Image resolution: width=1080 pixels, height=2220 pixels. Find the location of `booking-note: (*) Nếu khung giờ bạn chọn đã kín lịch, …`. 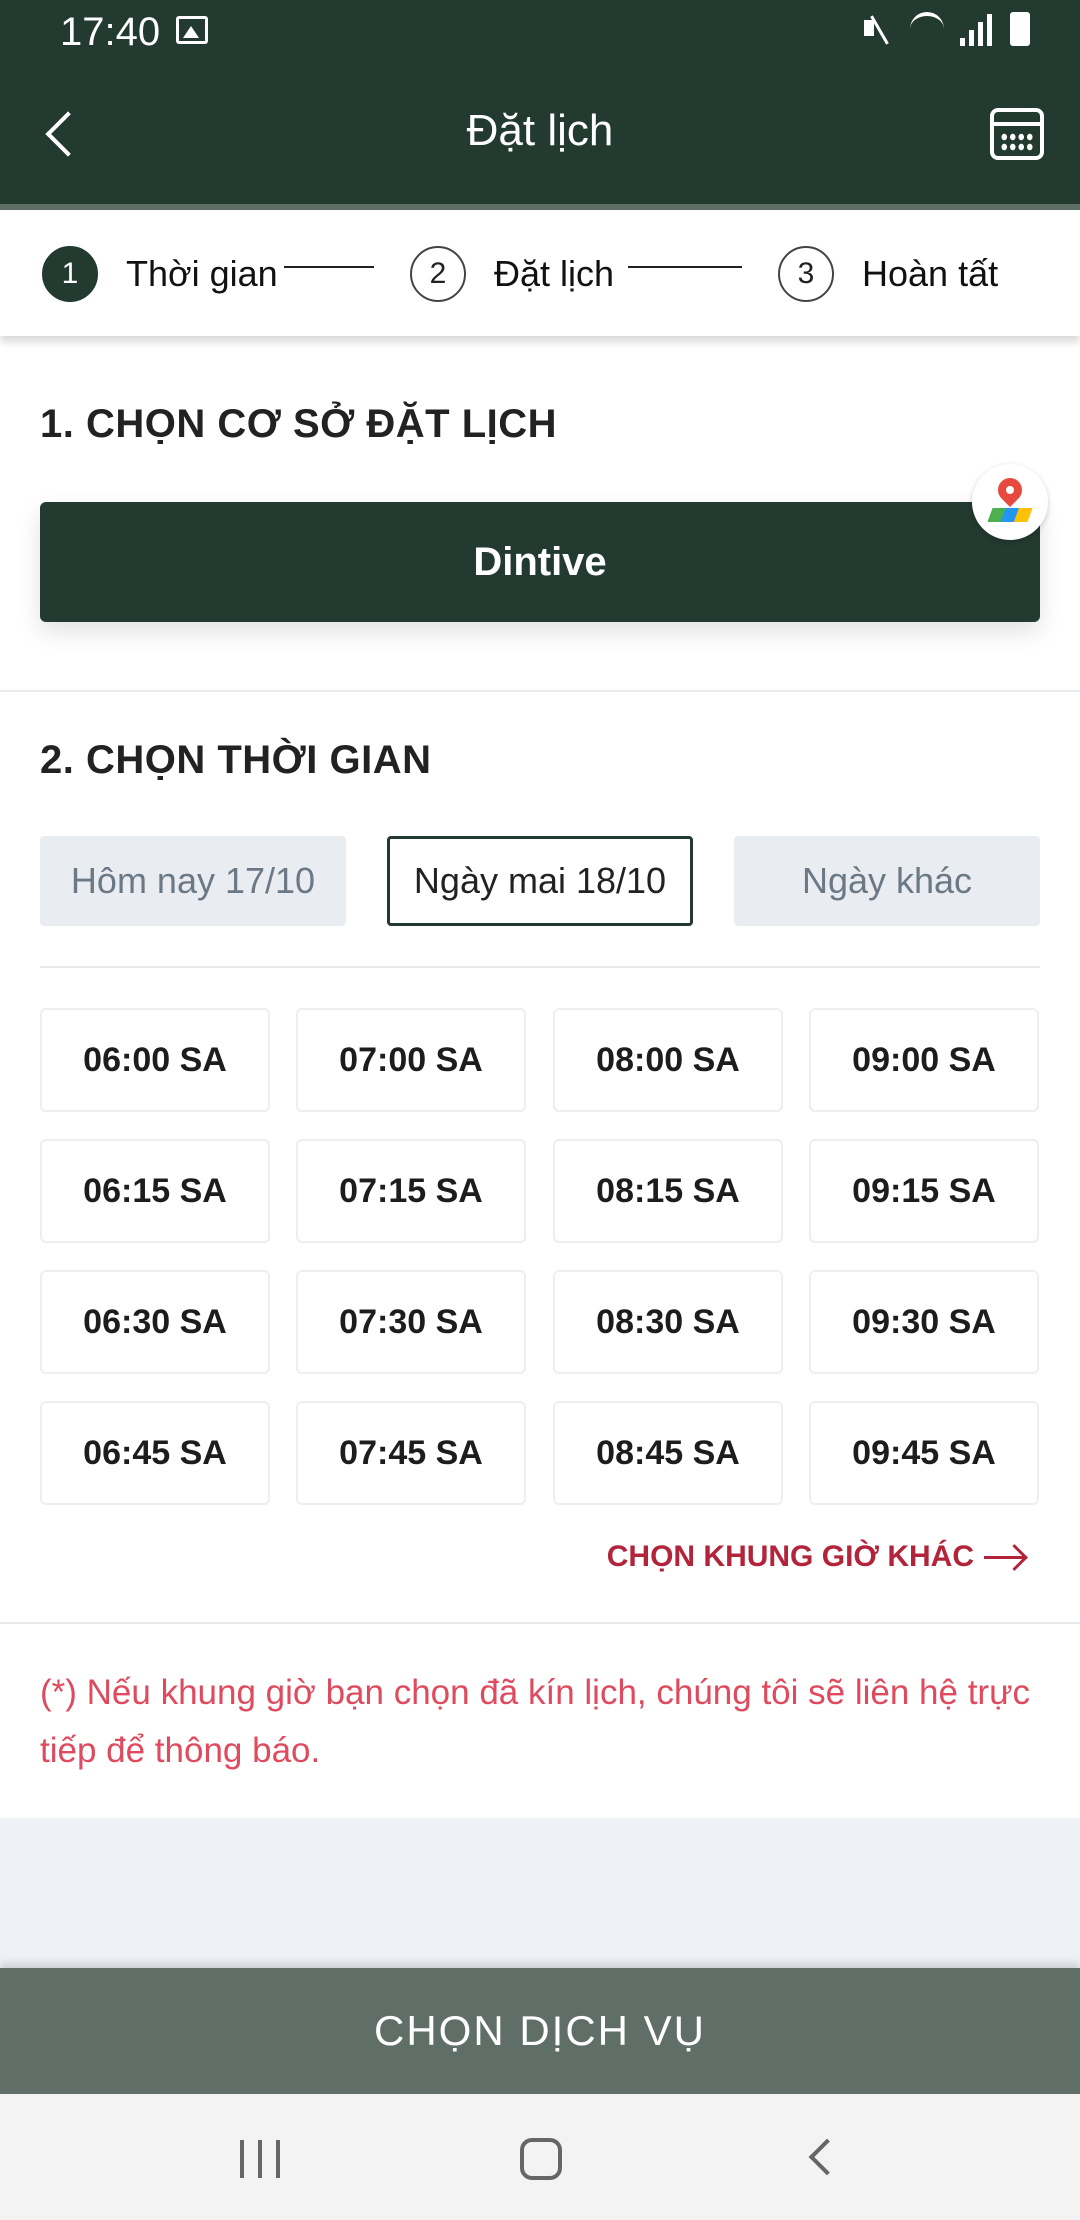

booking-note: (*) Nếu khung giờ bạn chọn đã kín lịch, … is located at coordinates (535, 1721).